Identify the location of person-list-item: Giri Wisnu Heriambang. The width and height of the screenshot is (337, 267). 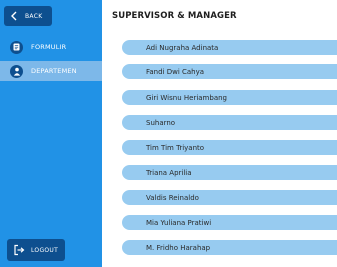
(229, 97).